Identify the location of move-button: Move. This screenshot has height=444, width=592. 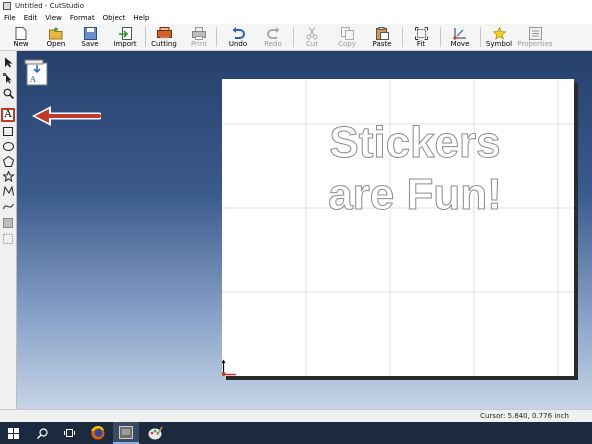
(460, 37).